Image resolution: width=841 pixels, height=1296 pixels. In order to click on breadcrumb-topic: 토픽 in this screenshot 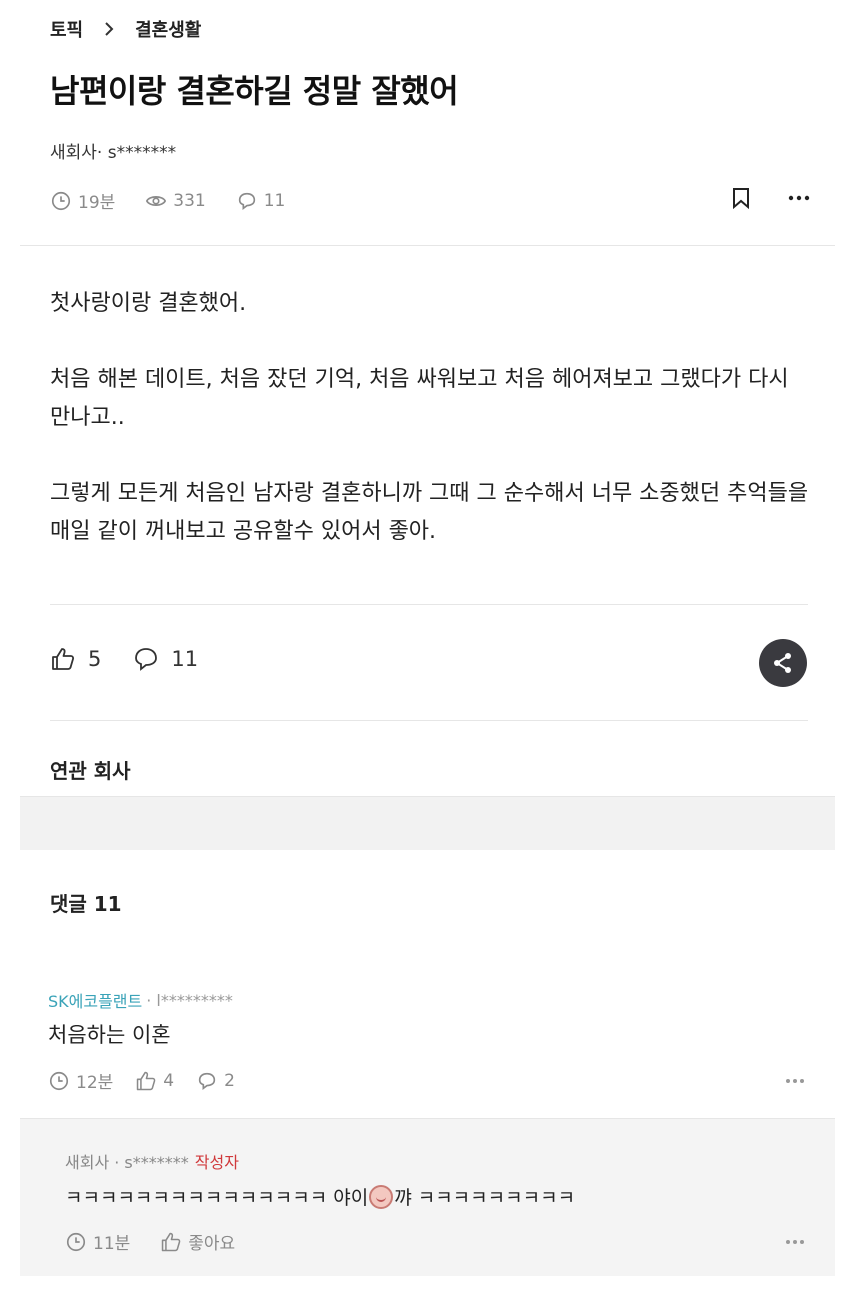, I will do `click(66, 29)`.